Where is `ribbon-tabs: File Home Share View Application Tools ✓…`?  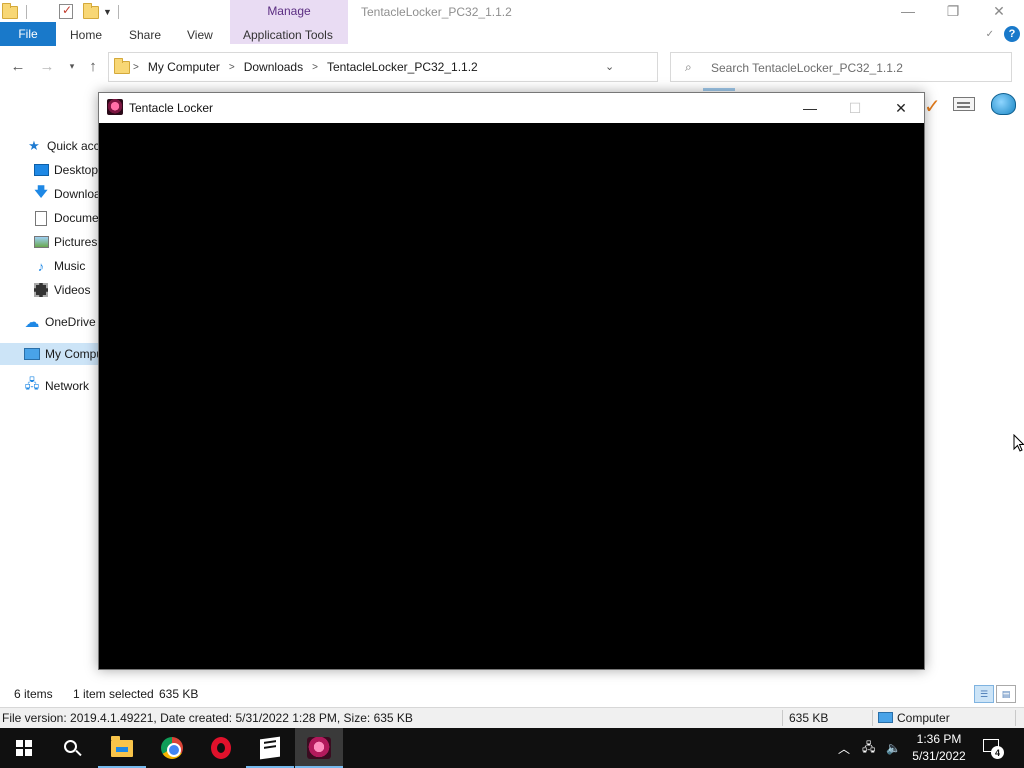 ribbon-tabs: File Home Share View Application Tools ✓… is located at coordinates (512, 34).